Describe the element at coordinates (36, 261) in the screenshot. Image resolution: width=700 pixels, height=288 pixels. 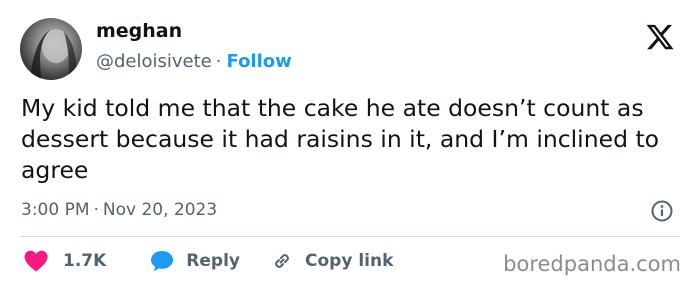
I see `heart-icon` at that location.